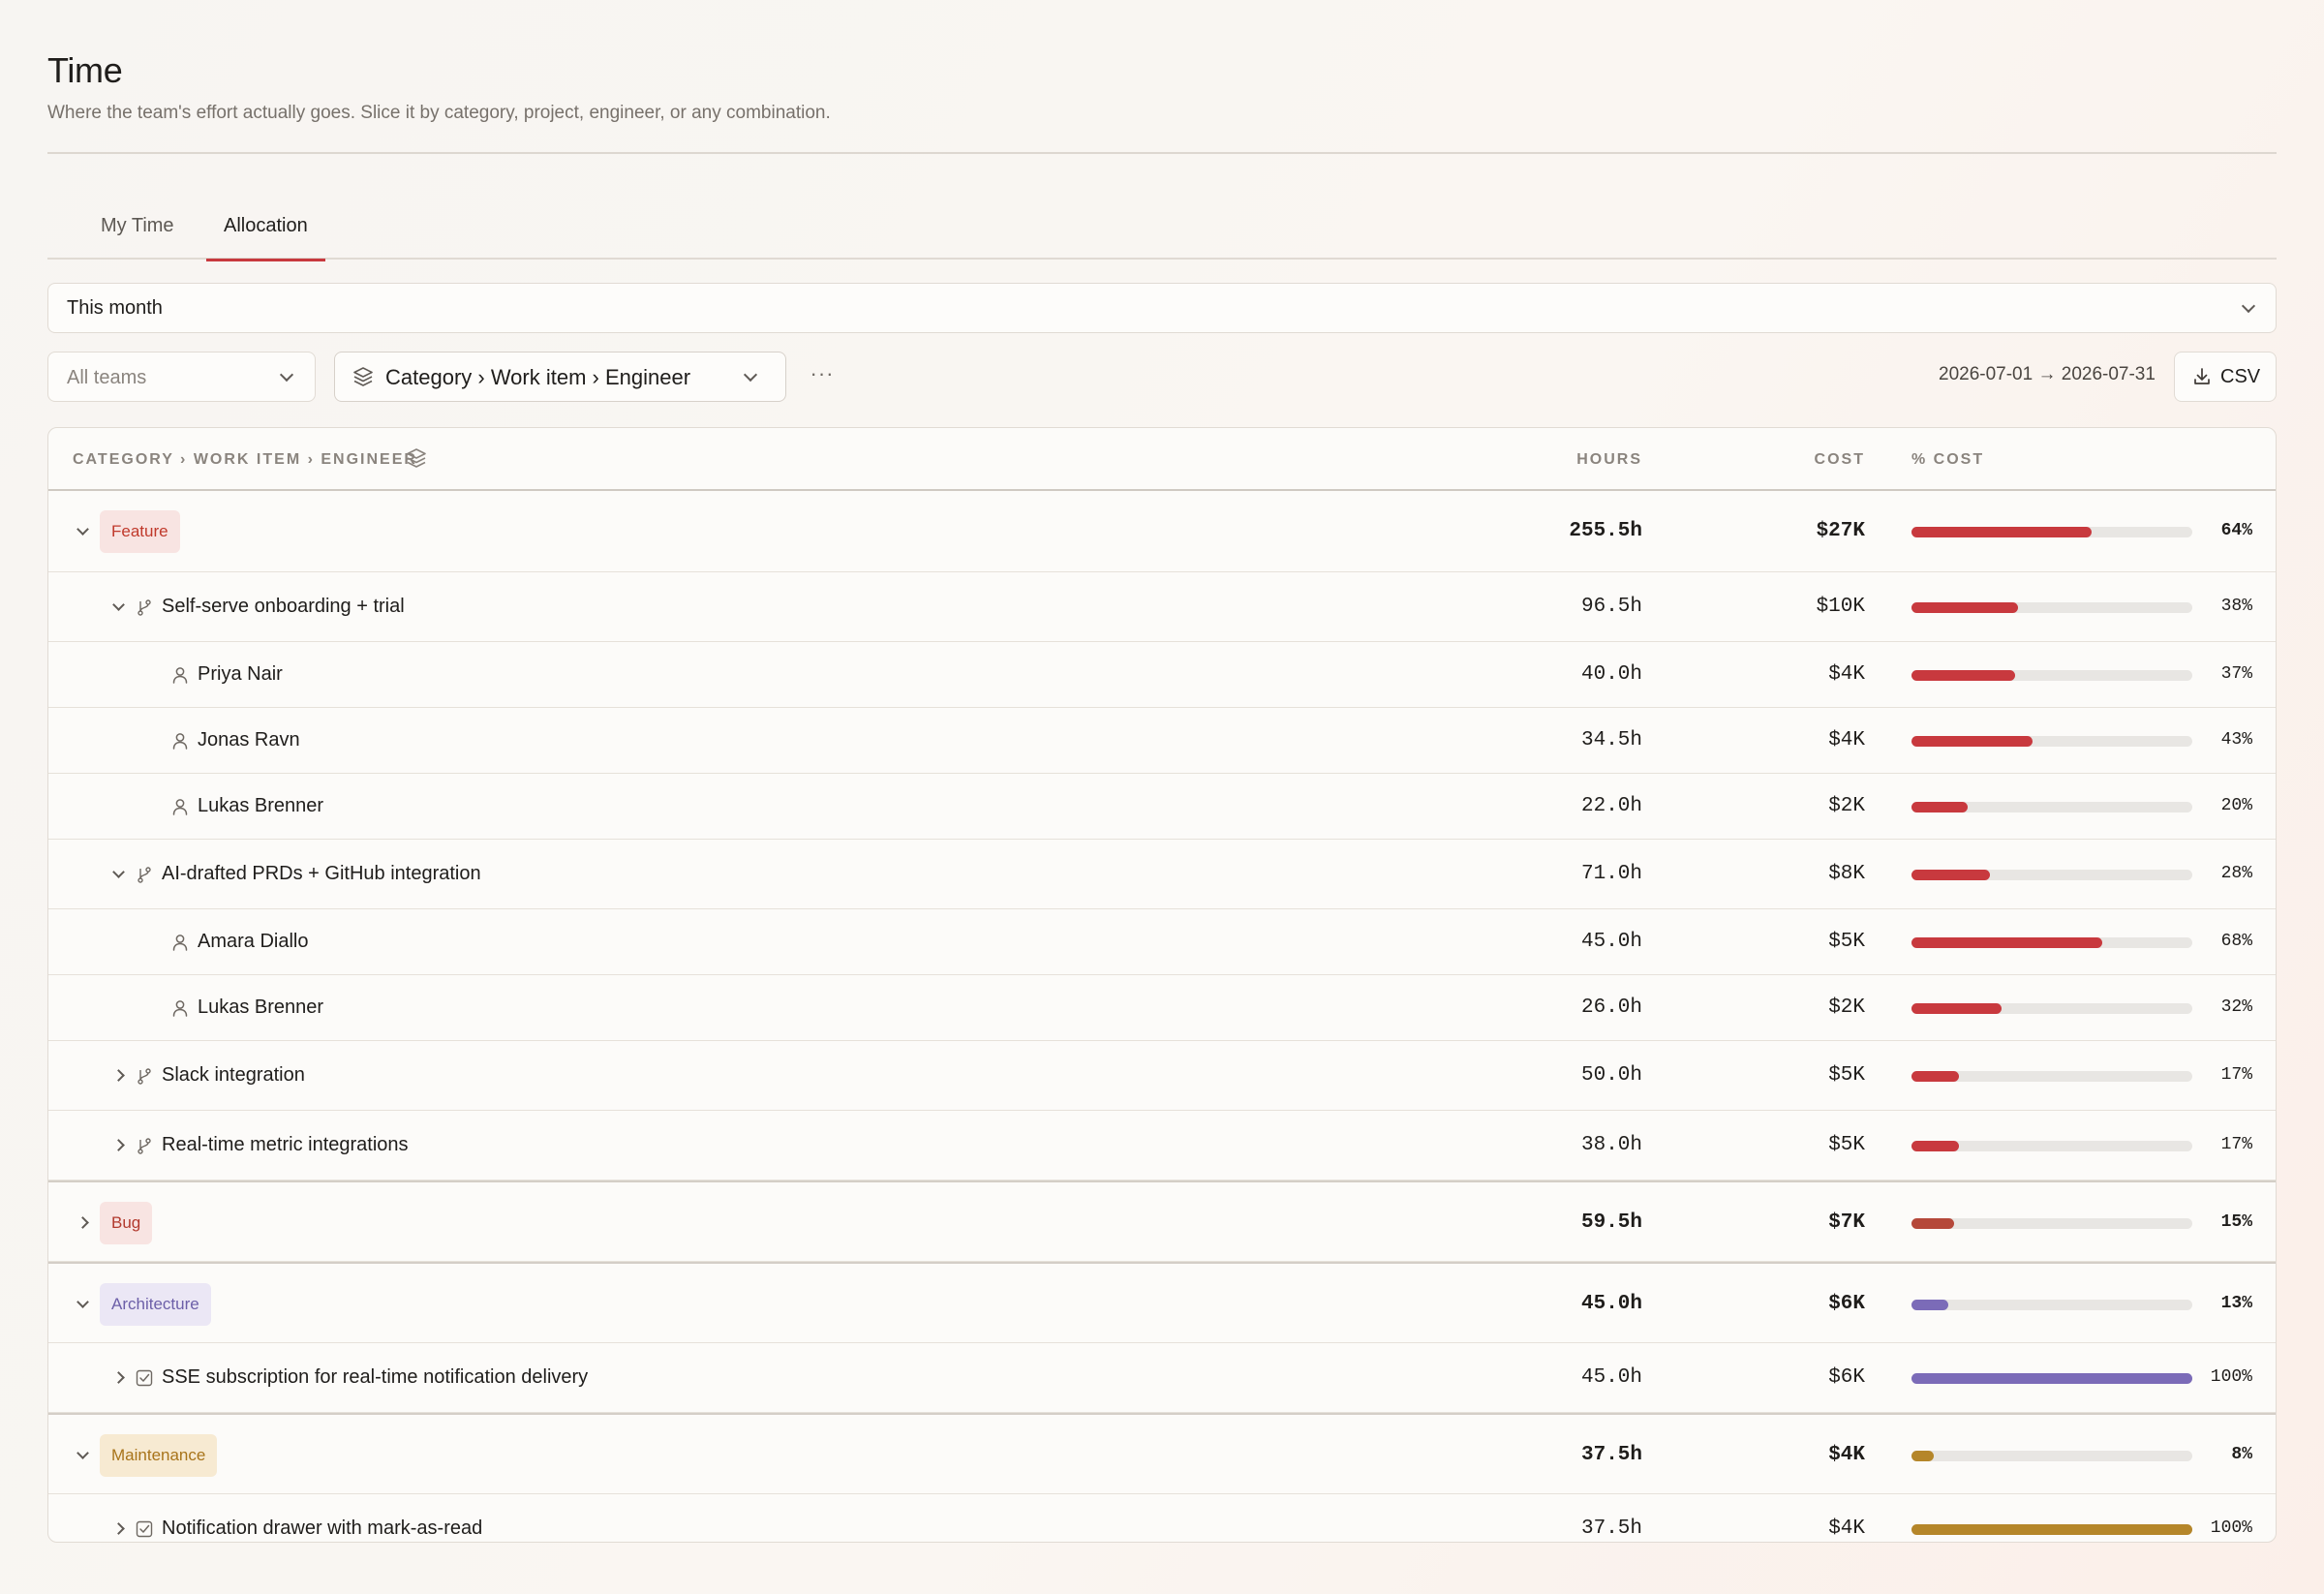 The image size is (2324, 1594). Describe the element at coordinates (126, 1223) in the screenshot. I see `category-badge: Bug` at that location.